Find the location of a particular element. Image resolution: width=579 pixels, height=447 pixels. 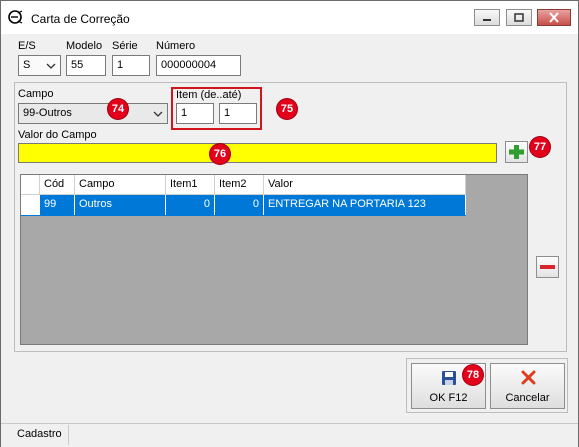

cancel-button-label: Cancelar is located at coordinates (527, 398).